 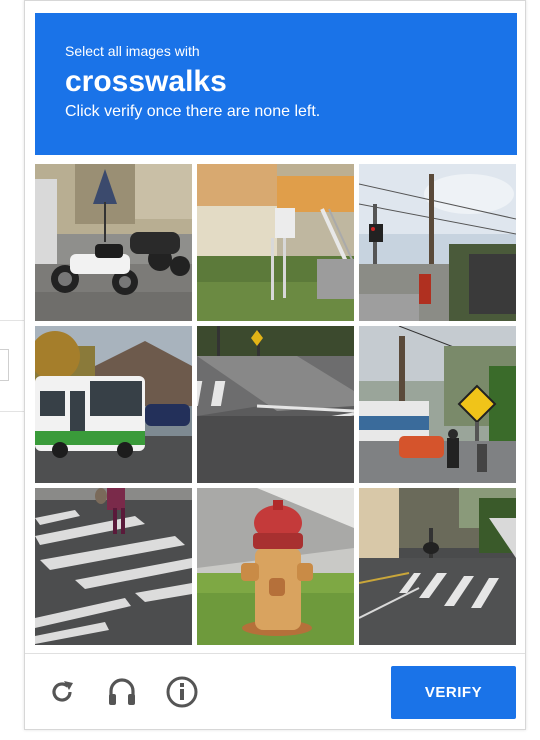 What do you see at coordinates (275, 653) in the screenshot?
I see `footer-divider` at bounding box center [275, 653].